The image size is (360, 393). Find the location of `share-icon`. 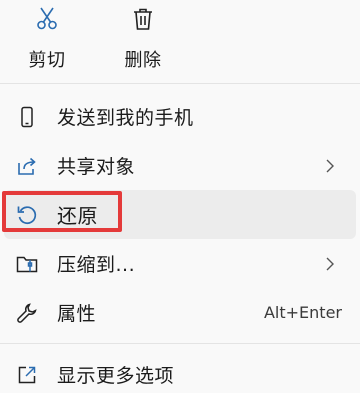

share-icon is located at coordinates (27, 166).